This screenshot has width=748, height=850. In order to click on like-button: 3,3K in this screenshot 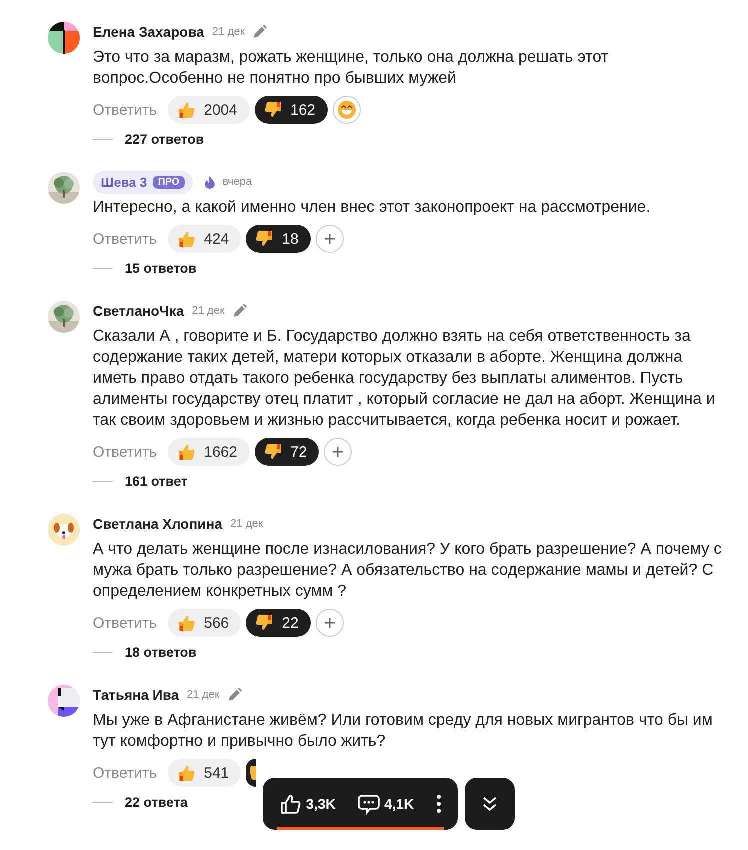, I will do `click(308, 804)`.